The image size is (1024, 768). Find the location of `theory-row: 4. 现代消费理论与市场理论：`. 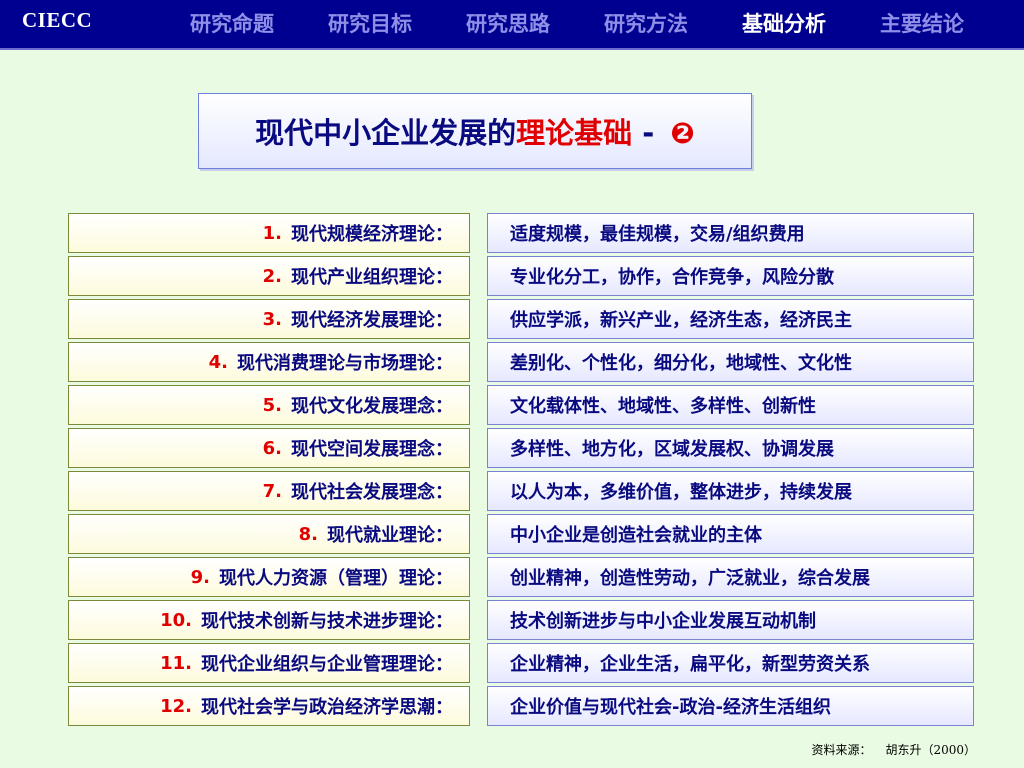

theory-row: 4. 现代消费理论与市场理论： is located at coordinates (269, 362).